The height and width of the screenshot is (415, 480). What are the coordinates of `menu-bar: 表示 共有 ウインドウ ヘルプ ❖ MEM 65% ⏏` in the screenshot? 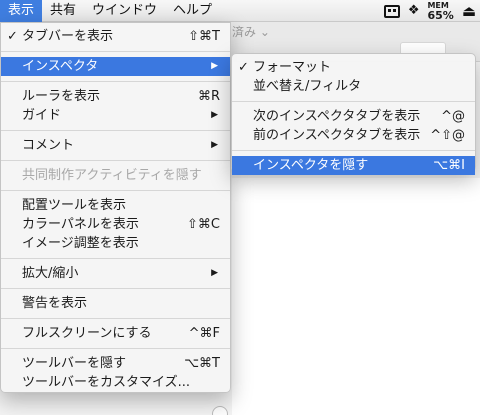 It's located at (240, 11).